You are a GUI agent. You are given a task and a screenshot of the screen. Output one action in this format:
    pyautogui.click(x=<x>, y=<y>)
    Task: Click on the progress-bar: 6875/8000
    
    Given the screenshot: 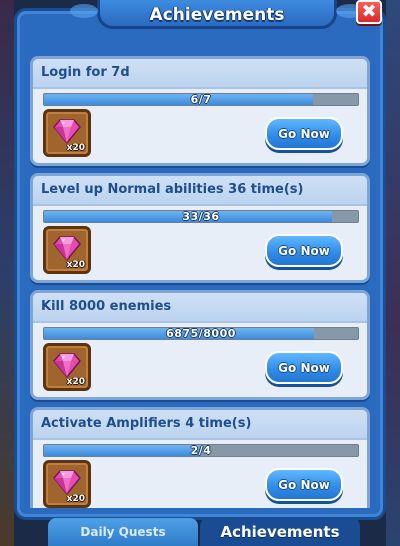 What is the action you would take?
    pyautogui.click(x=201, y=333)
    